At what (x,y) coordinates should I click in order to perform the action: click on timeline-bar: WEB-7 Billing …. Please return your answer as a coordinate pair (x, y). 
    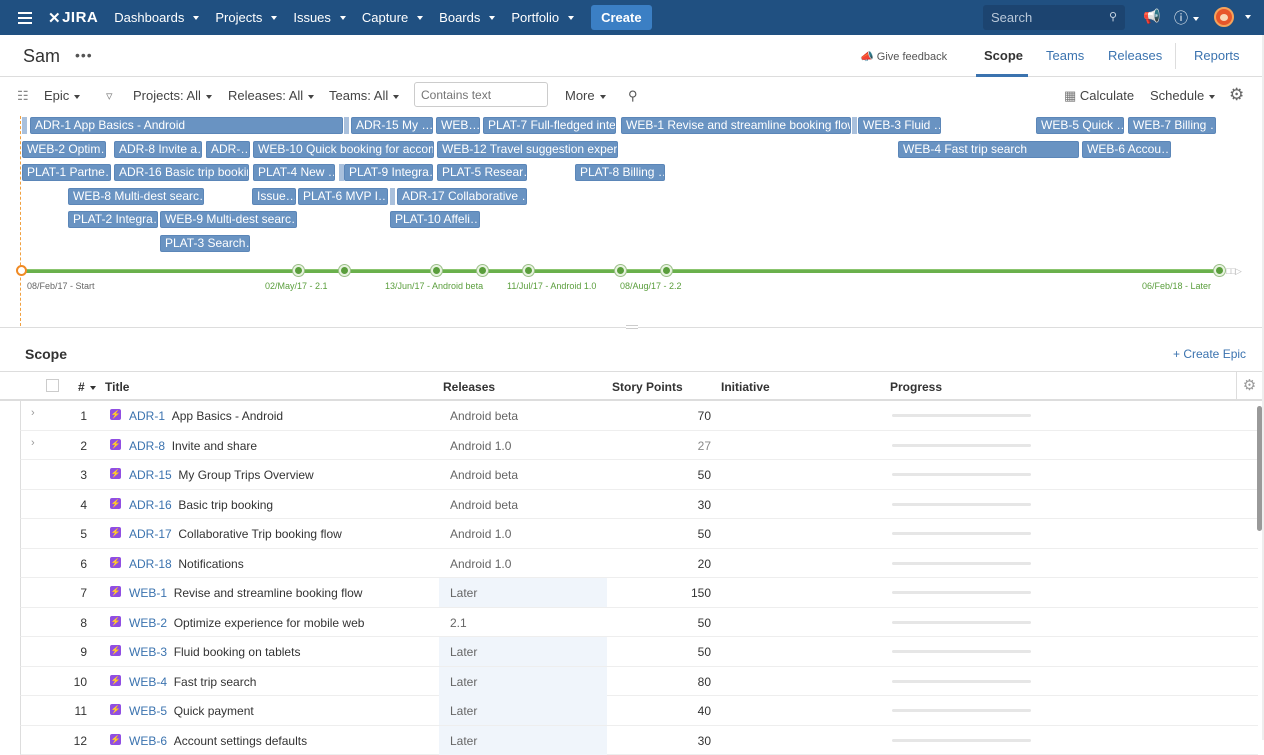
    Looking at the image, I should click on (1172, 125).